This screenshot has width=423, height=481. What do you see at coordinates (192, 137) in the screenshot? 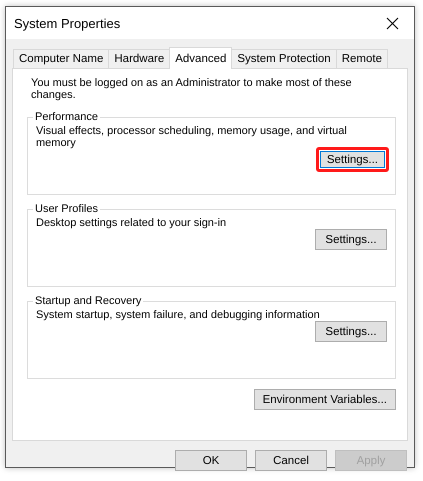
I see `group-description: Visual effects, processor scheduling, memory usage, and virtual memory` at bounding box center [192, 137].